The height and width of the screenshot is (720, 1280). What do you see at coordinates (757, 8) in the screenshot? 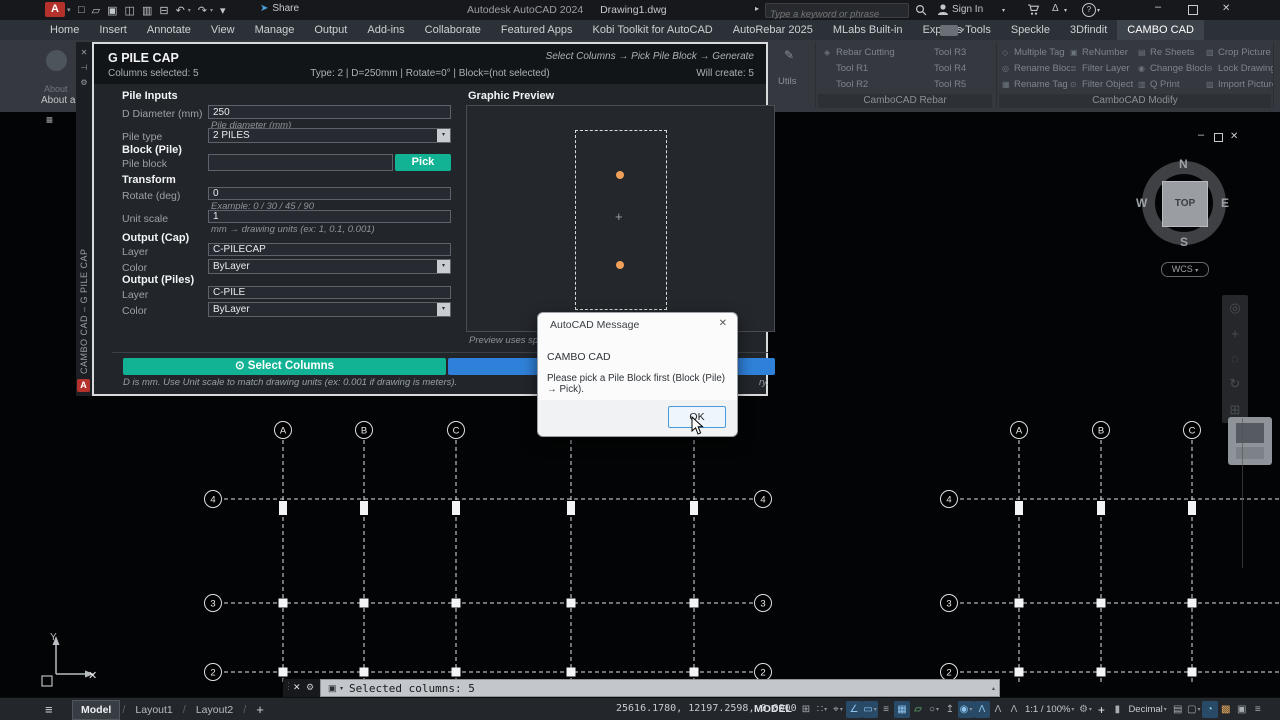
I see `search-expand-icon: ▸` at bounding box center [757, 8].